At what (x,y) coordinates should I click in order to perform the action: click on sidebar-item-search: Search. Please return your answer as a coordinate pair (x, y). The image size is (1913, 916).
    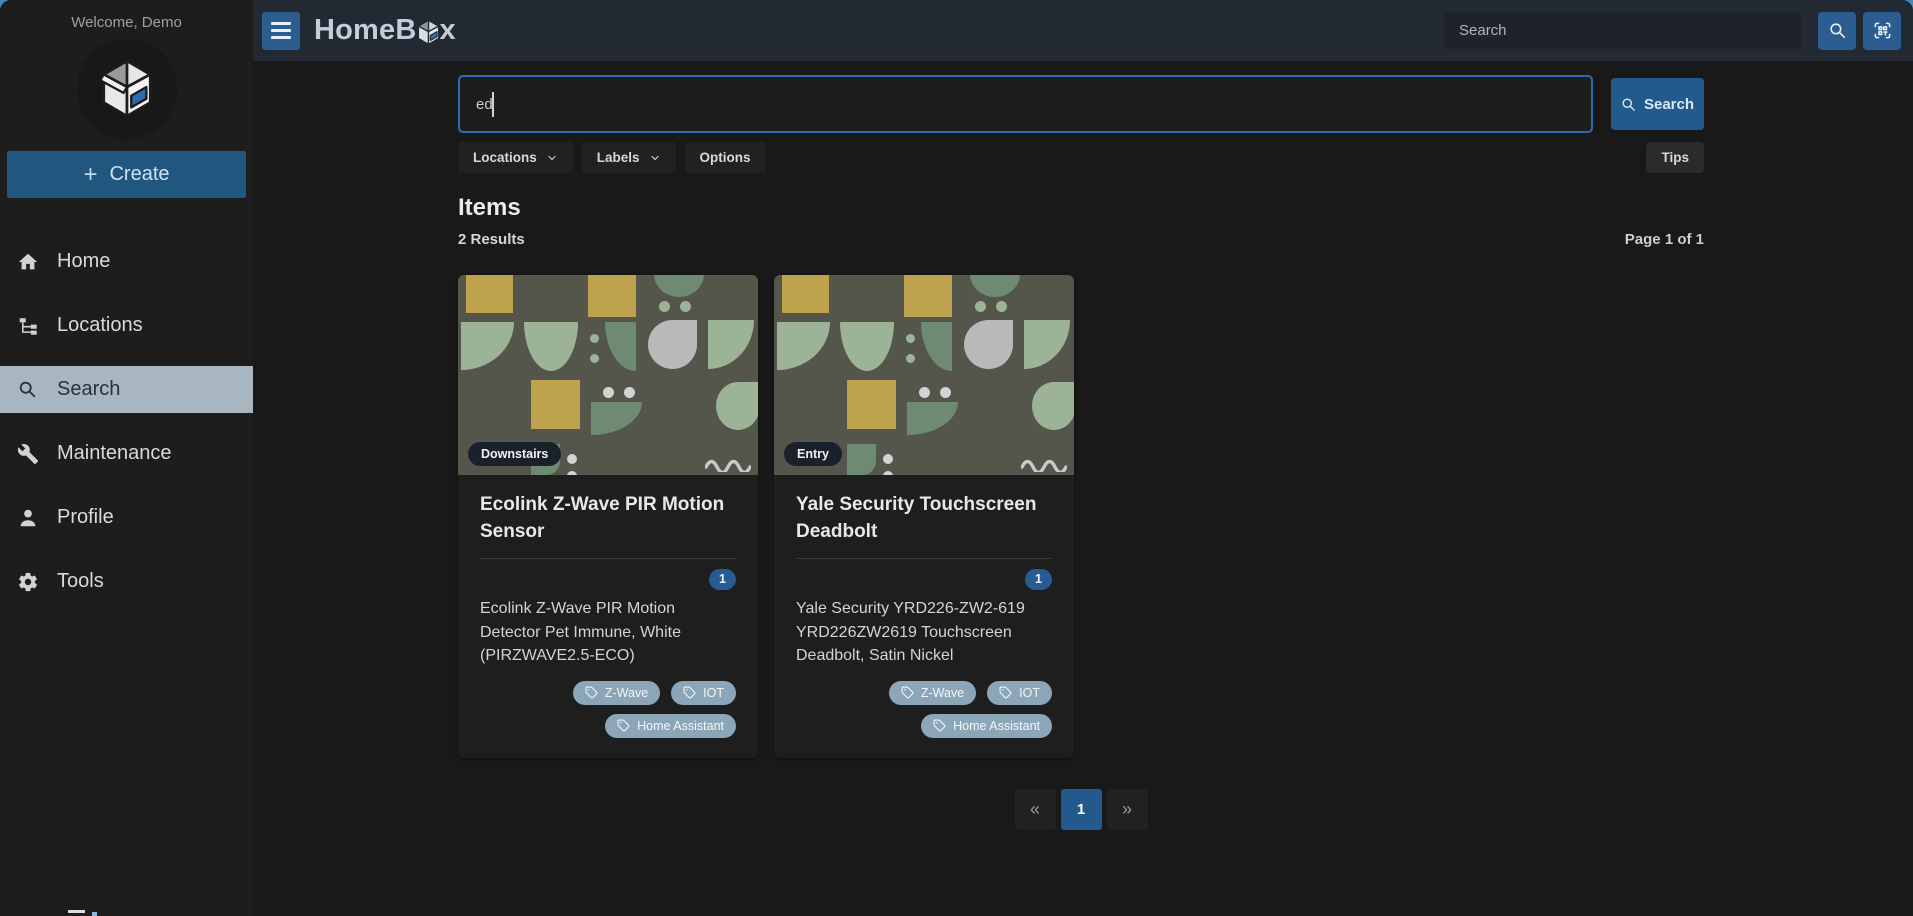
    Looking at the image, I should click on (126, 389).